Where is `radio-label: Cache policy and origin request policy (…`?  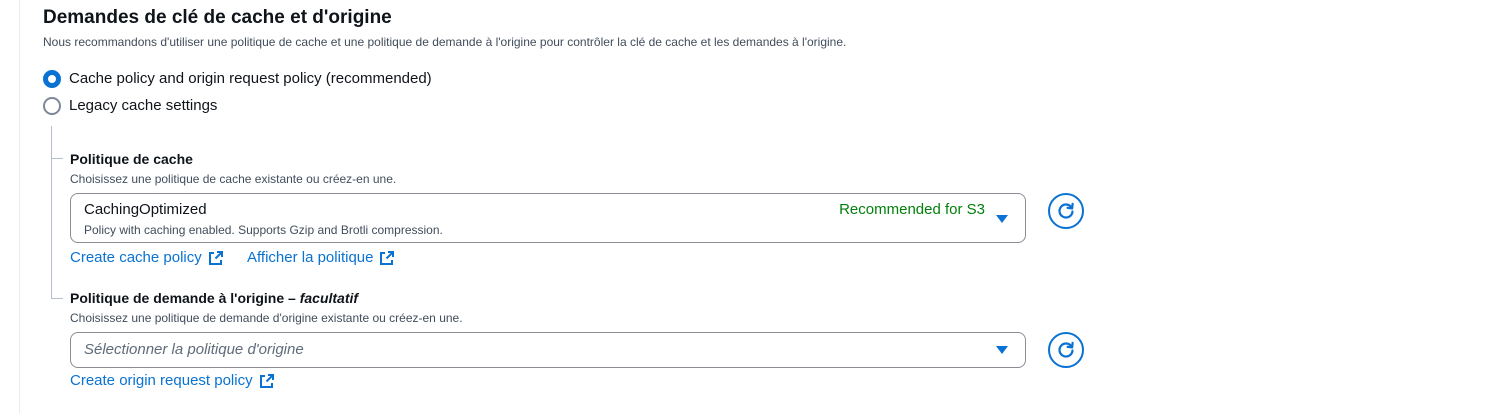
radio-label: Cache policy and origin request policy (… is located at coordinates (250, 78).